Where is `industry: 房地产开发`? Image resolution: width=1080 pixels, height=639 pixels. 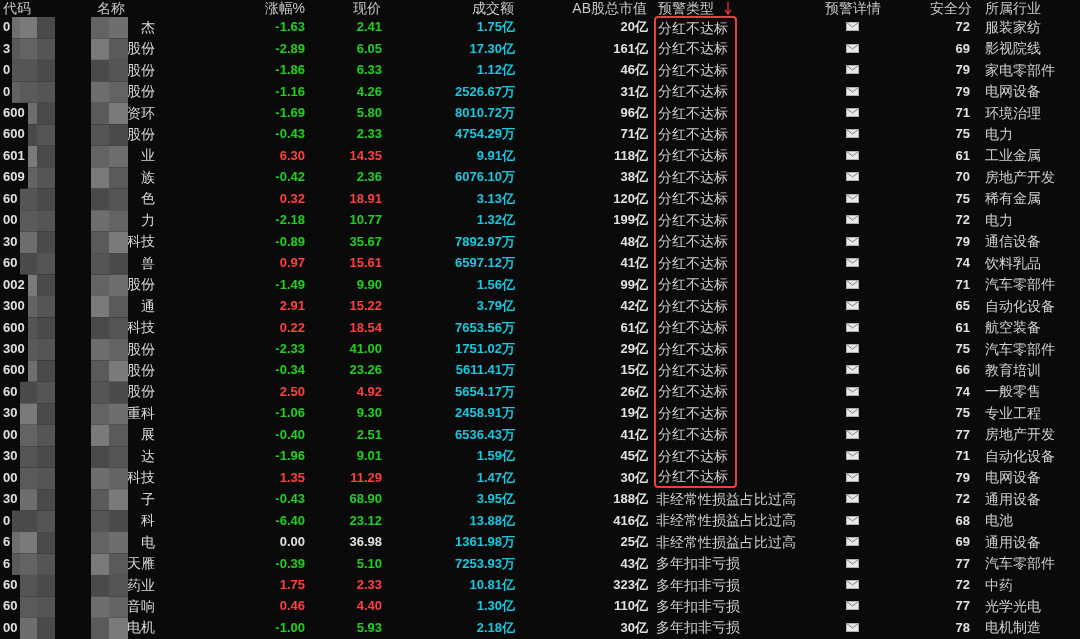 industry: 房地产开发 is located at coordinates (1020, 434).